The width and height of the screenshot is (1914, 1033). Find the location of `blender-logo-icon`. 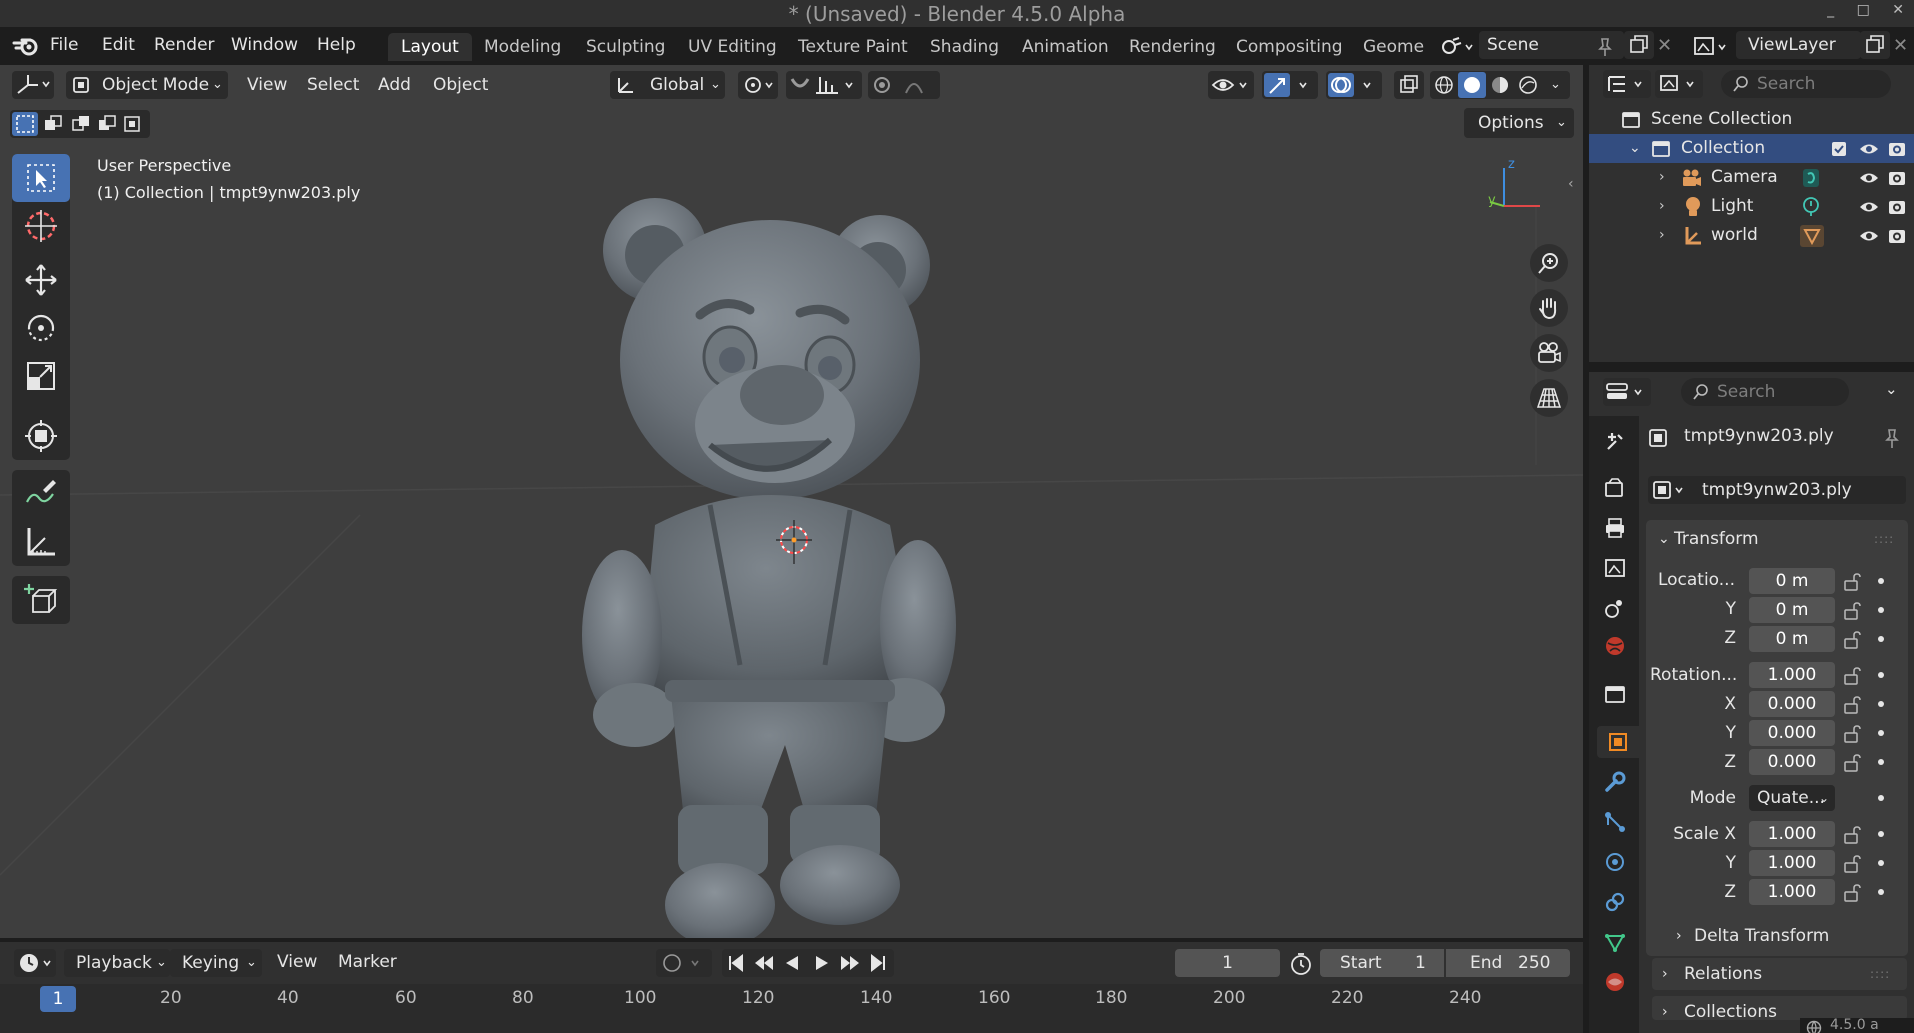

blender-logo-icon is located at coordinates (26, 46).